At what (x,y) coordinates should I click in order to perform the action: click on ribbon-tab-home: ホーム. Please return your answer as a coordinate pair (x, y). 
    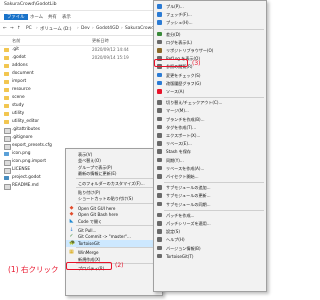
    Looking at the image, I should click on (36, 17).